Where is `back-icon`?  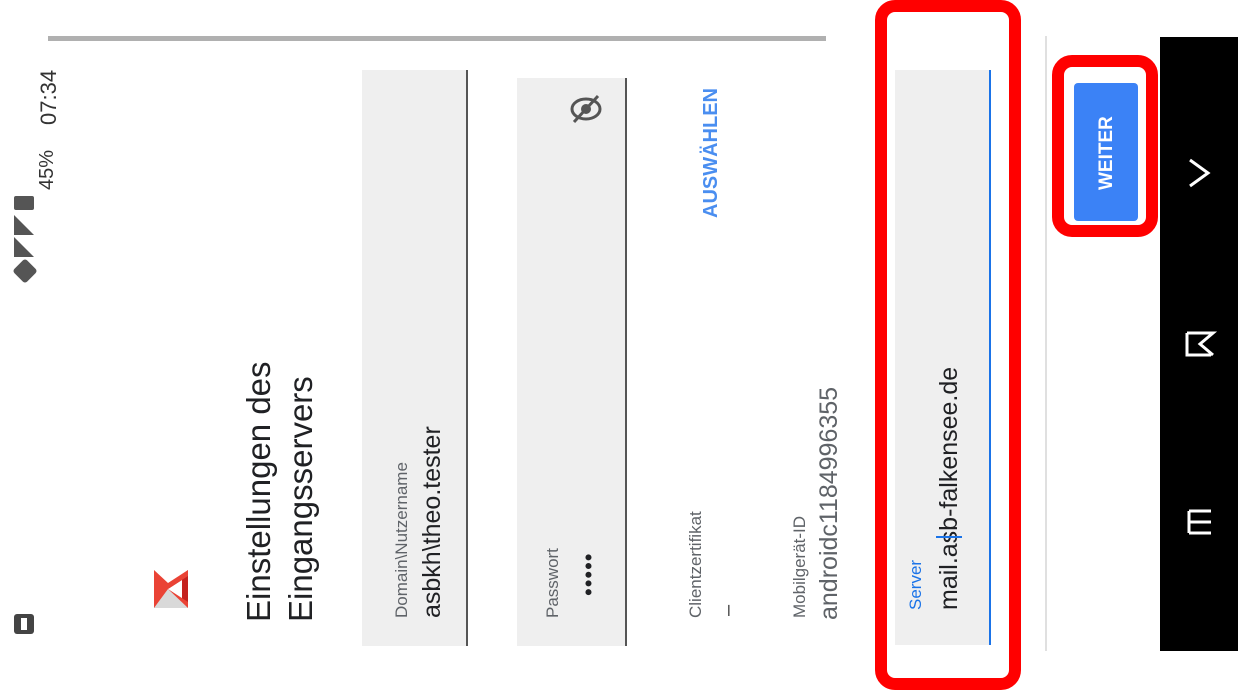 back-icon is located at coordinates (1200, 344).